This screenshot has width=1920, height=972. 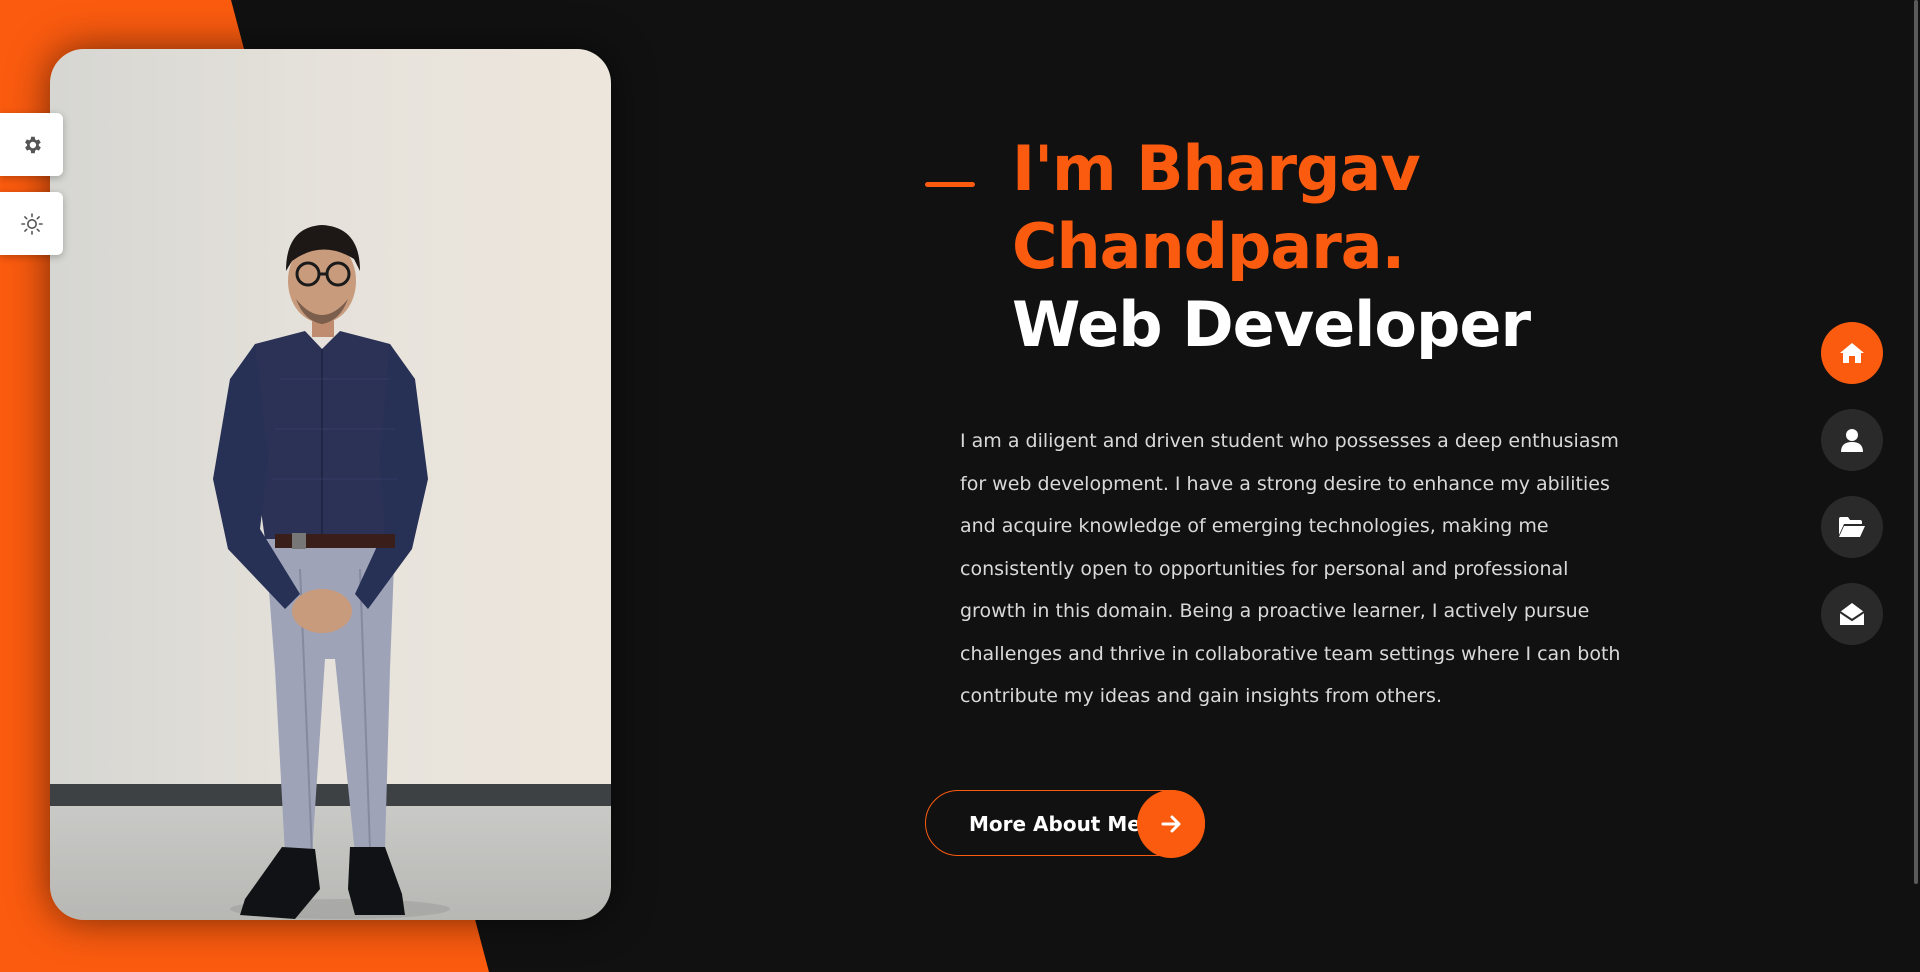 I want to click on nav-item-about, so click(x=1852, y=440).